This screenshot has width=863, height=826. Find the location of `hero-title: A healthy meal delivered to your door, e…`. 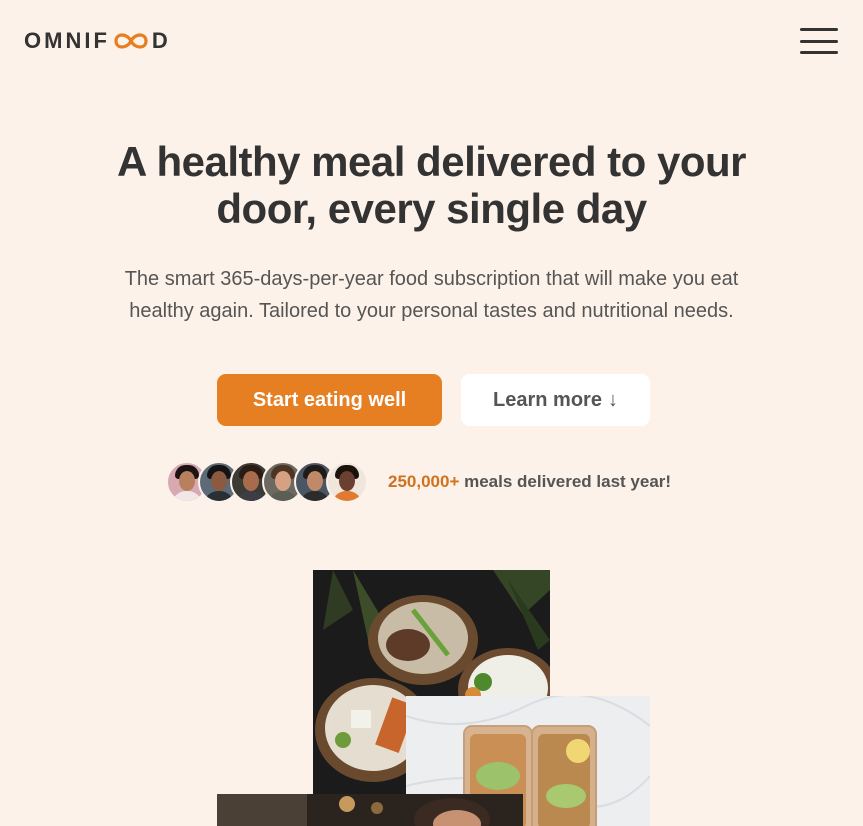

hero-title: A healthy meal delivered to your door, e… is located at coordinates (431, 185).